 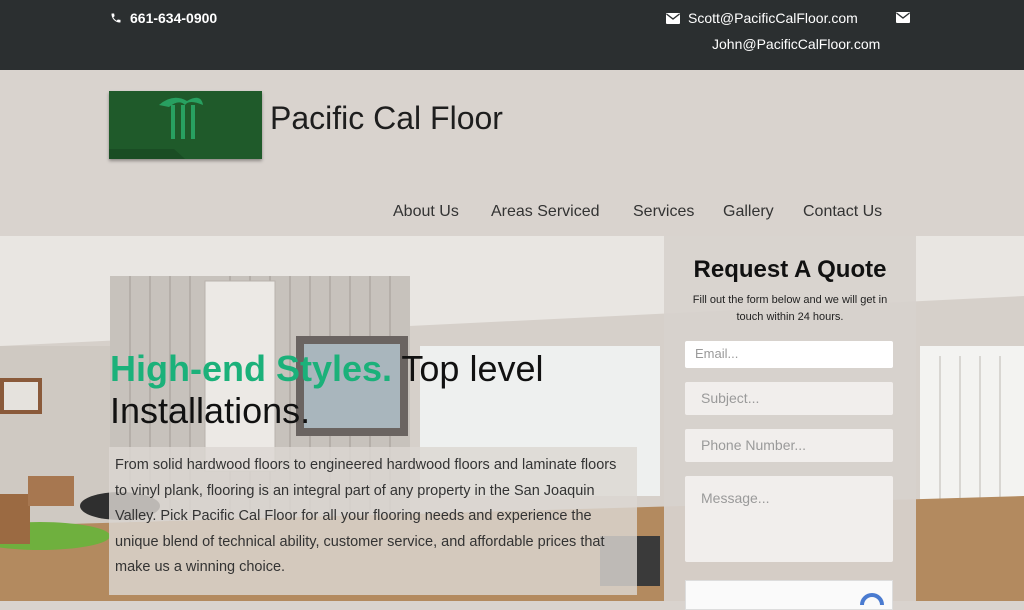 I want to click on email-address: Scott@PacificCalFloor.com, so click(x=773, y=18).